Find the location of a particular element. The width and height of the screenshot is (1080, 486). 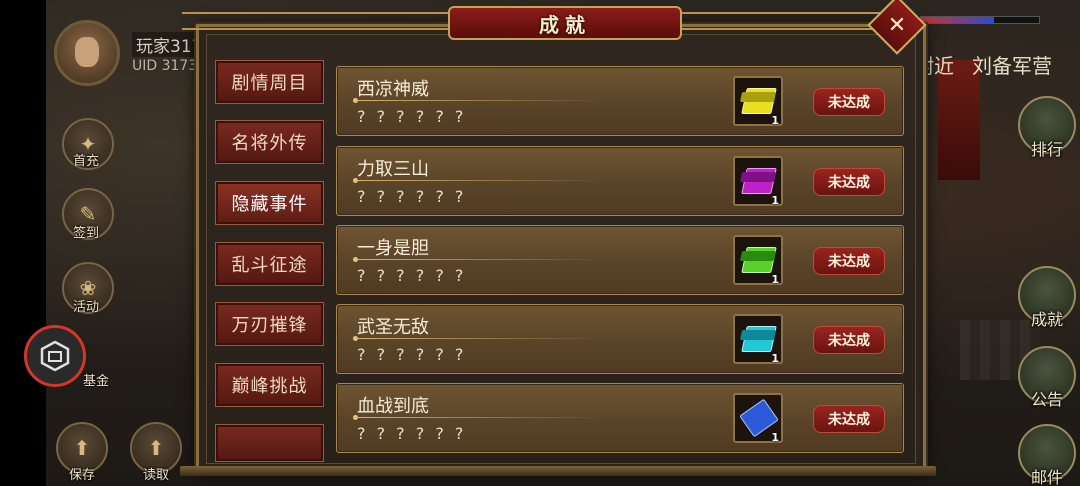

achievement-title: 力取三山 is located at coordinates (393, 169).